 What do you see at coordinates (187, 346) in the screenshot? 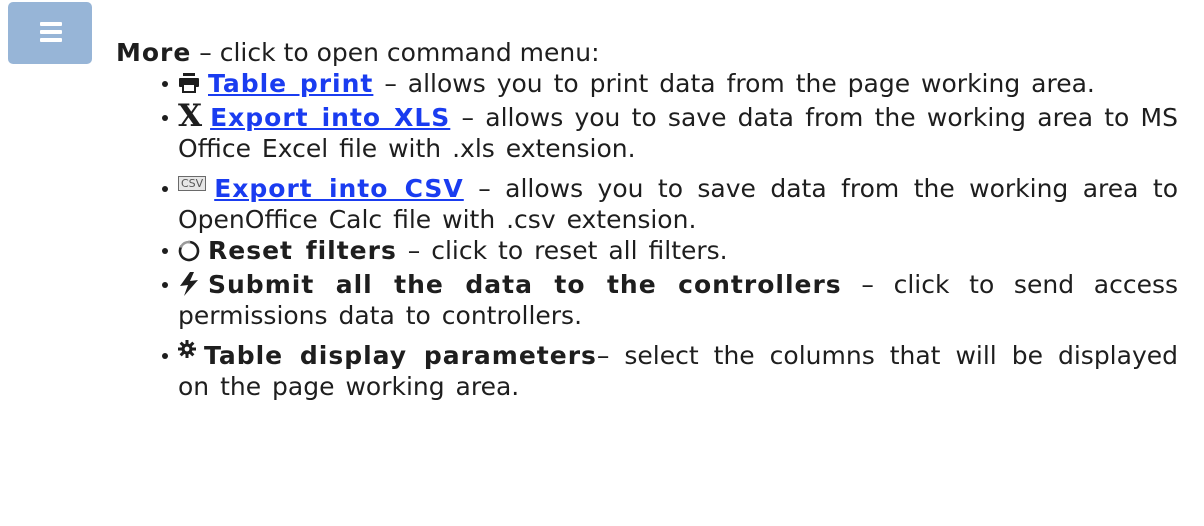
I see `gear-icon` at bounding box center [187, 346].